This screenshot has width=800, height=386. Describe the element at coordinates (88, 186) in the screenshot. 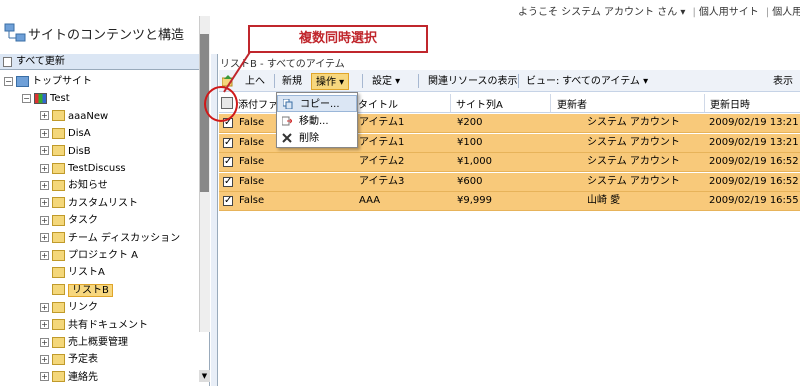

I see `tree-item-label: お知らせ` at that location.